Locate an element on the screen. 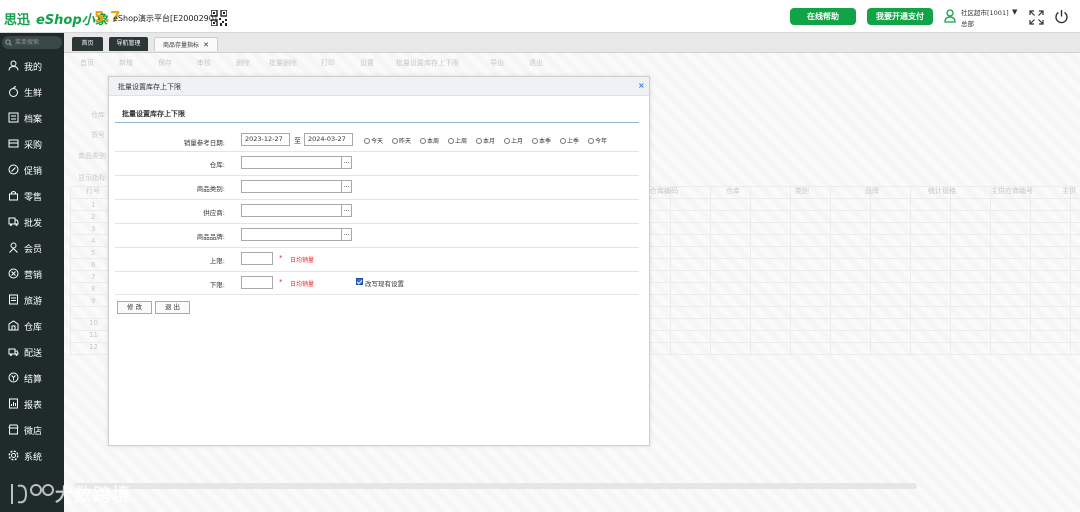 The height and width of the screenshot is (512, 1080). sidebar-item-warehouse: 仓库 is located at coordinates (32, 326).